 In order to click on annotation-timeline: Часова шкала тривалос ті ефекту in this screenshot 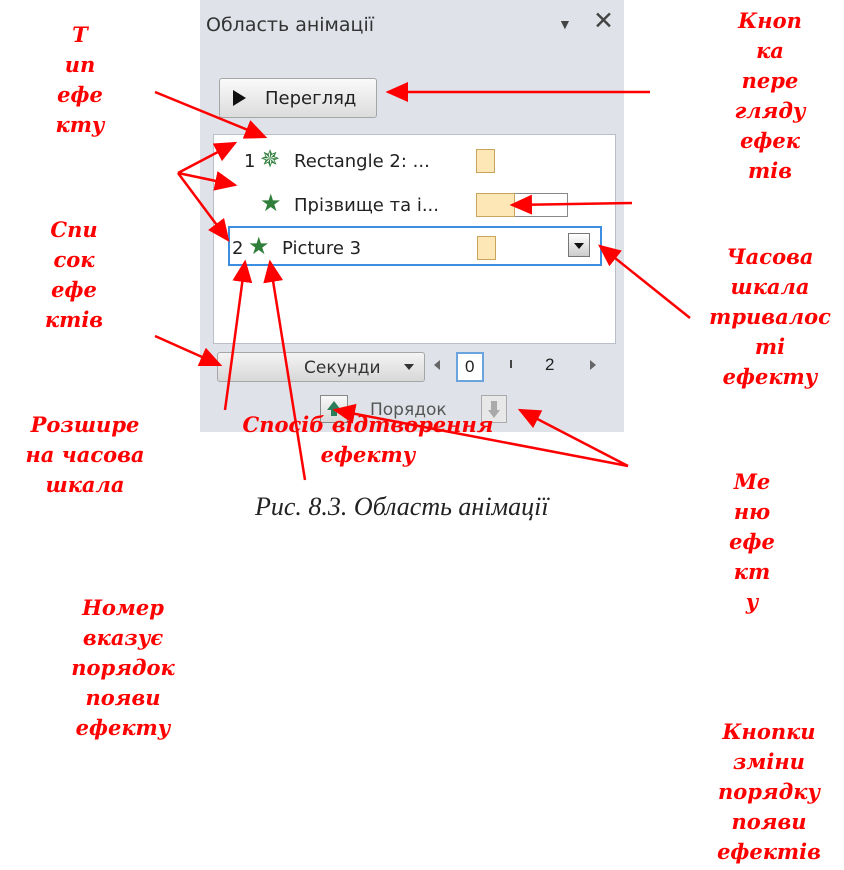, I will do `click(770, 316)`.